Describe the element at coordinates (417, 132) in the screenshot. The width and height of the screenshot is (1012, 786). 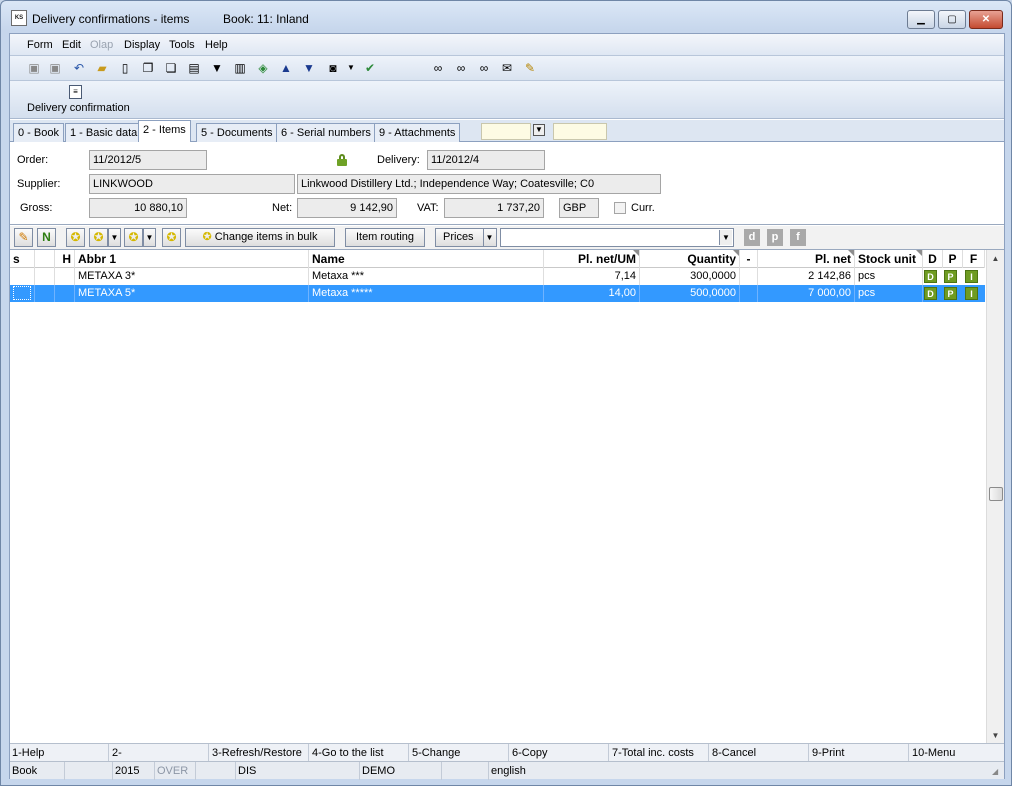
I see `tab-attachments: 9 - Attachments` at that location.